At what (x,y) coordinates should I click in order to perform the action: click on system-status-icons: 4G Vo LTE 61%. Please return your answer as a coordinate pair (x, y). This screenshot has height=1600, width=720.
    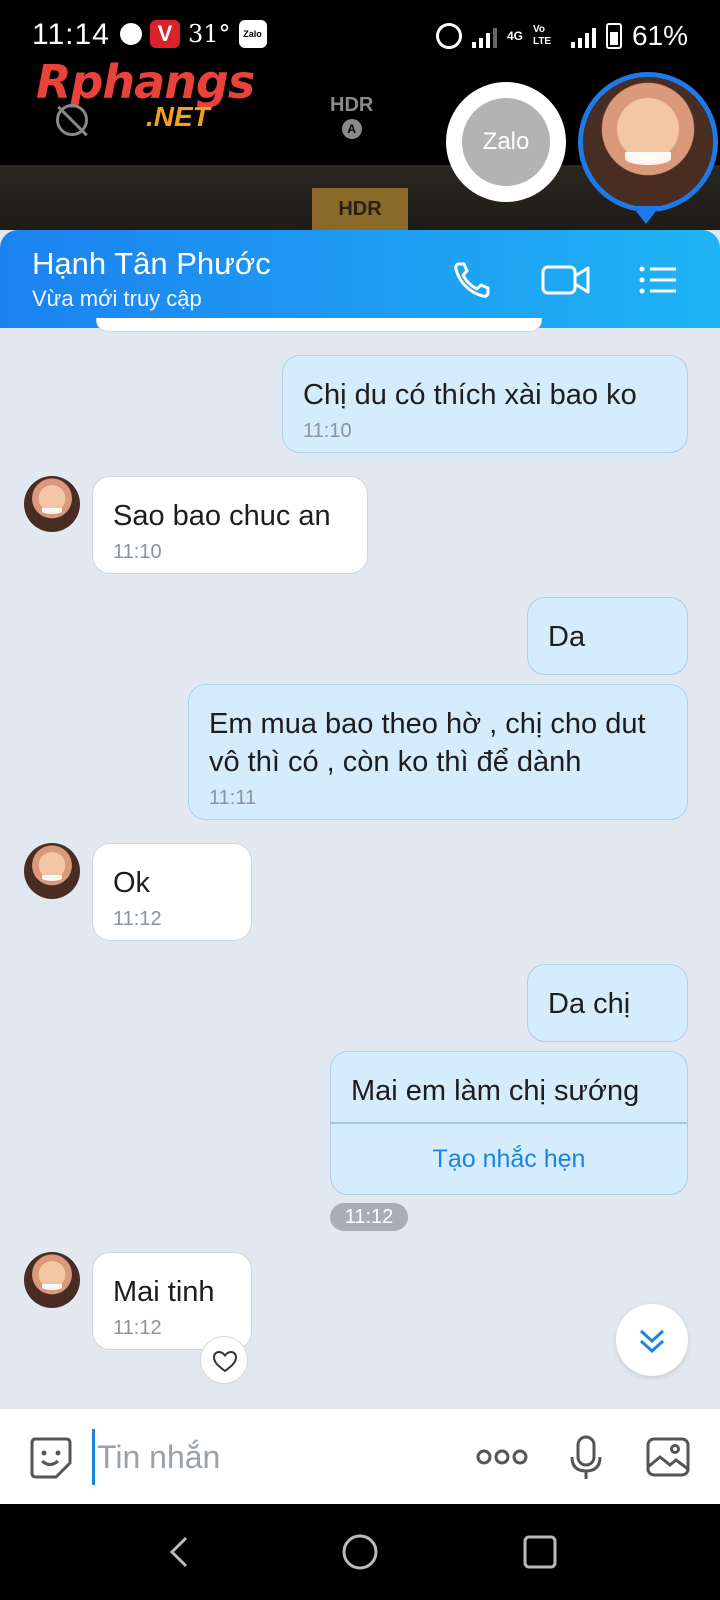
    Looking at the image, I should click on (561, 36).